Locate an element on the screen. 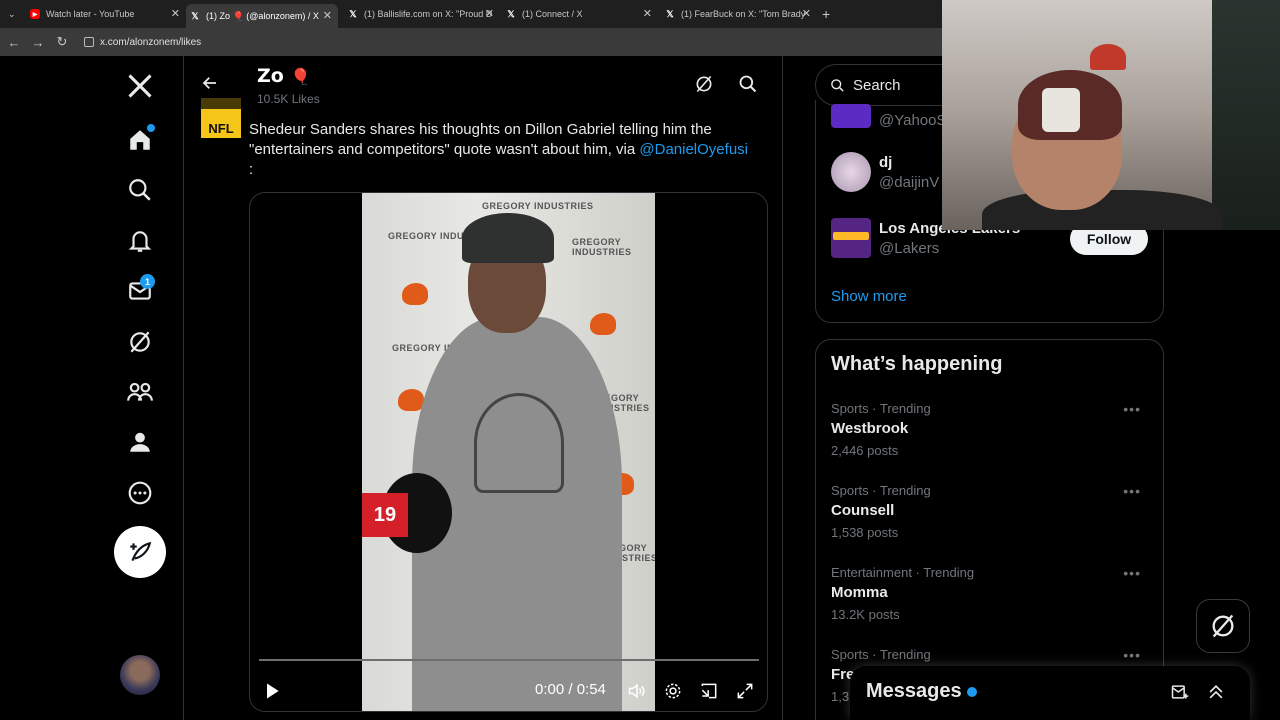 The height and width of the screenshot is (720, 1280). messages-title: Messages is located at coordinates (914, 691).